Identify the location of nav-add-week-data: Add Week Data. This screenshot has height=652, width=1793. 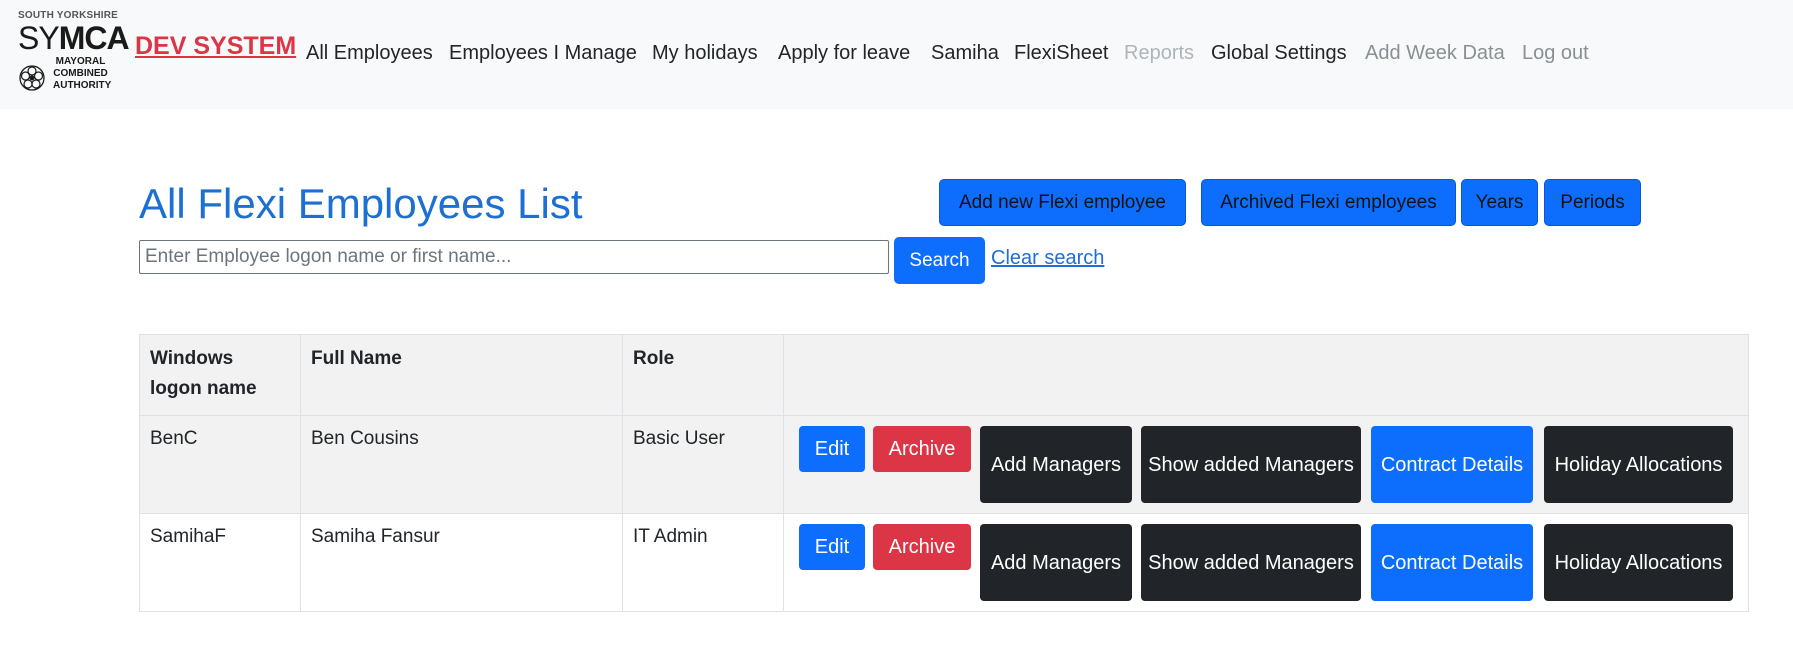
(1435, 53).